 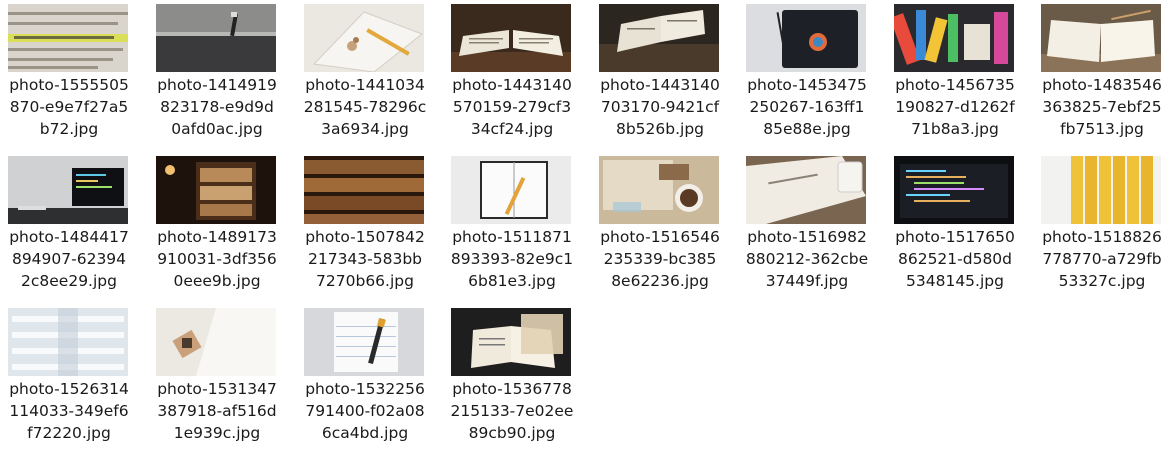 I want to click on white-library-image, so click(x=68, y=342).